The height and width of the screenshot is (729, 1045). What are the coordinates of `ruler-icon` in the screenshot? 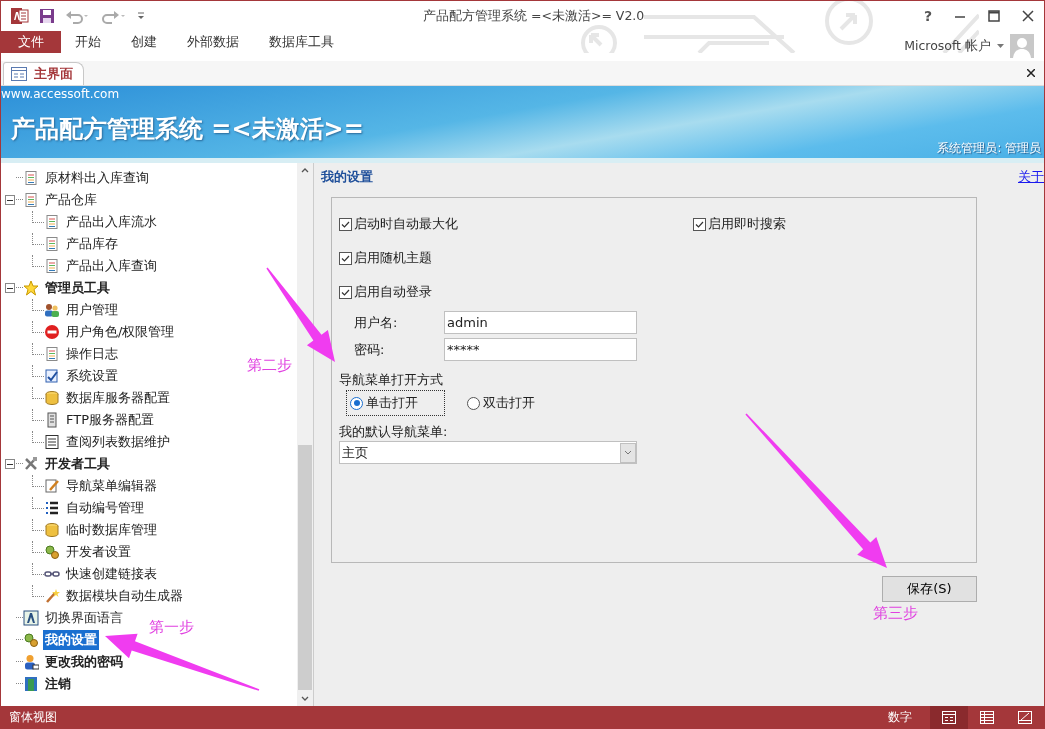 It's located at (1025, 717).